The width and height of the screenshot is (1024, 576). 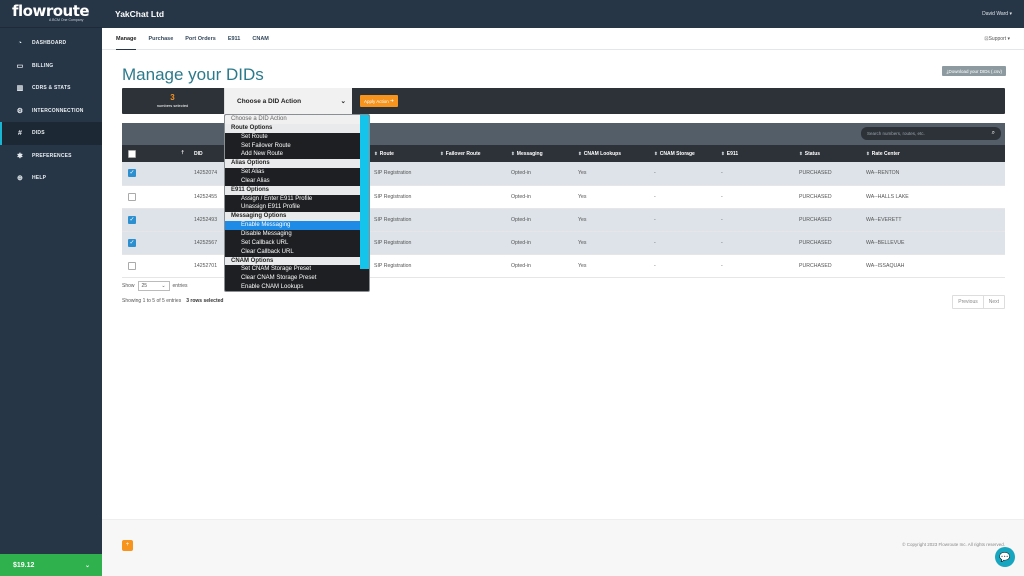 I want to click on sidebar-item-label: PREFERENCES, so click(x=52, y=155).